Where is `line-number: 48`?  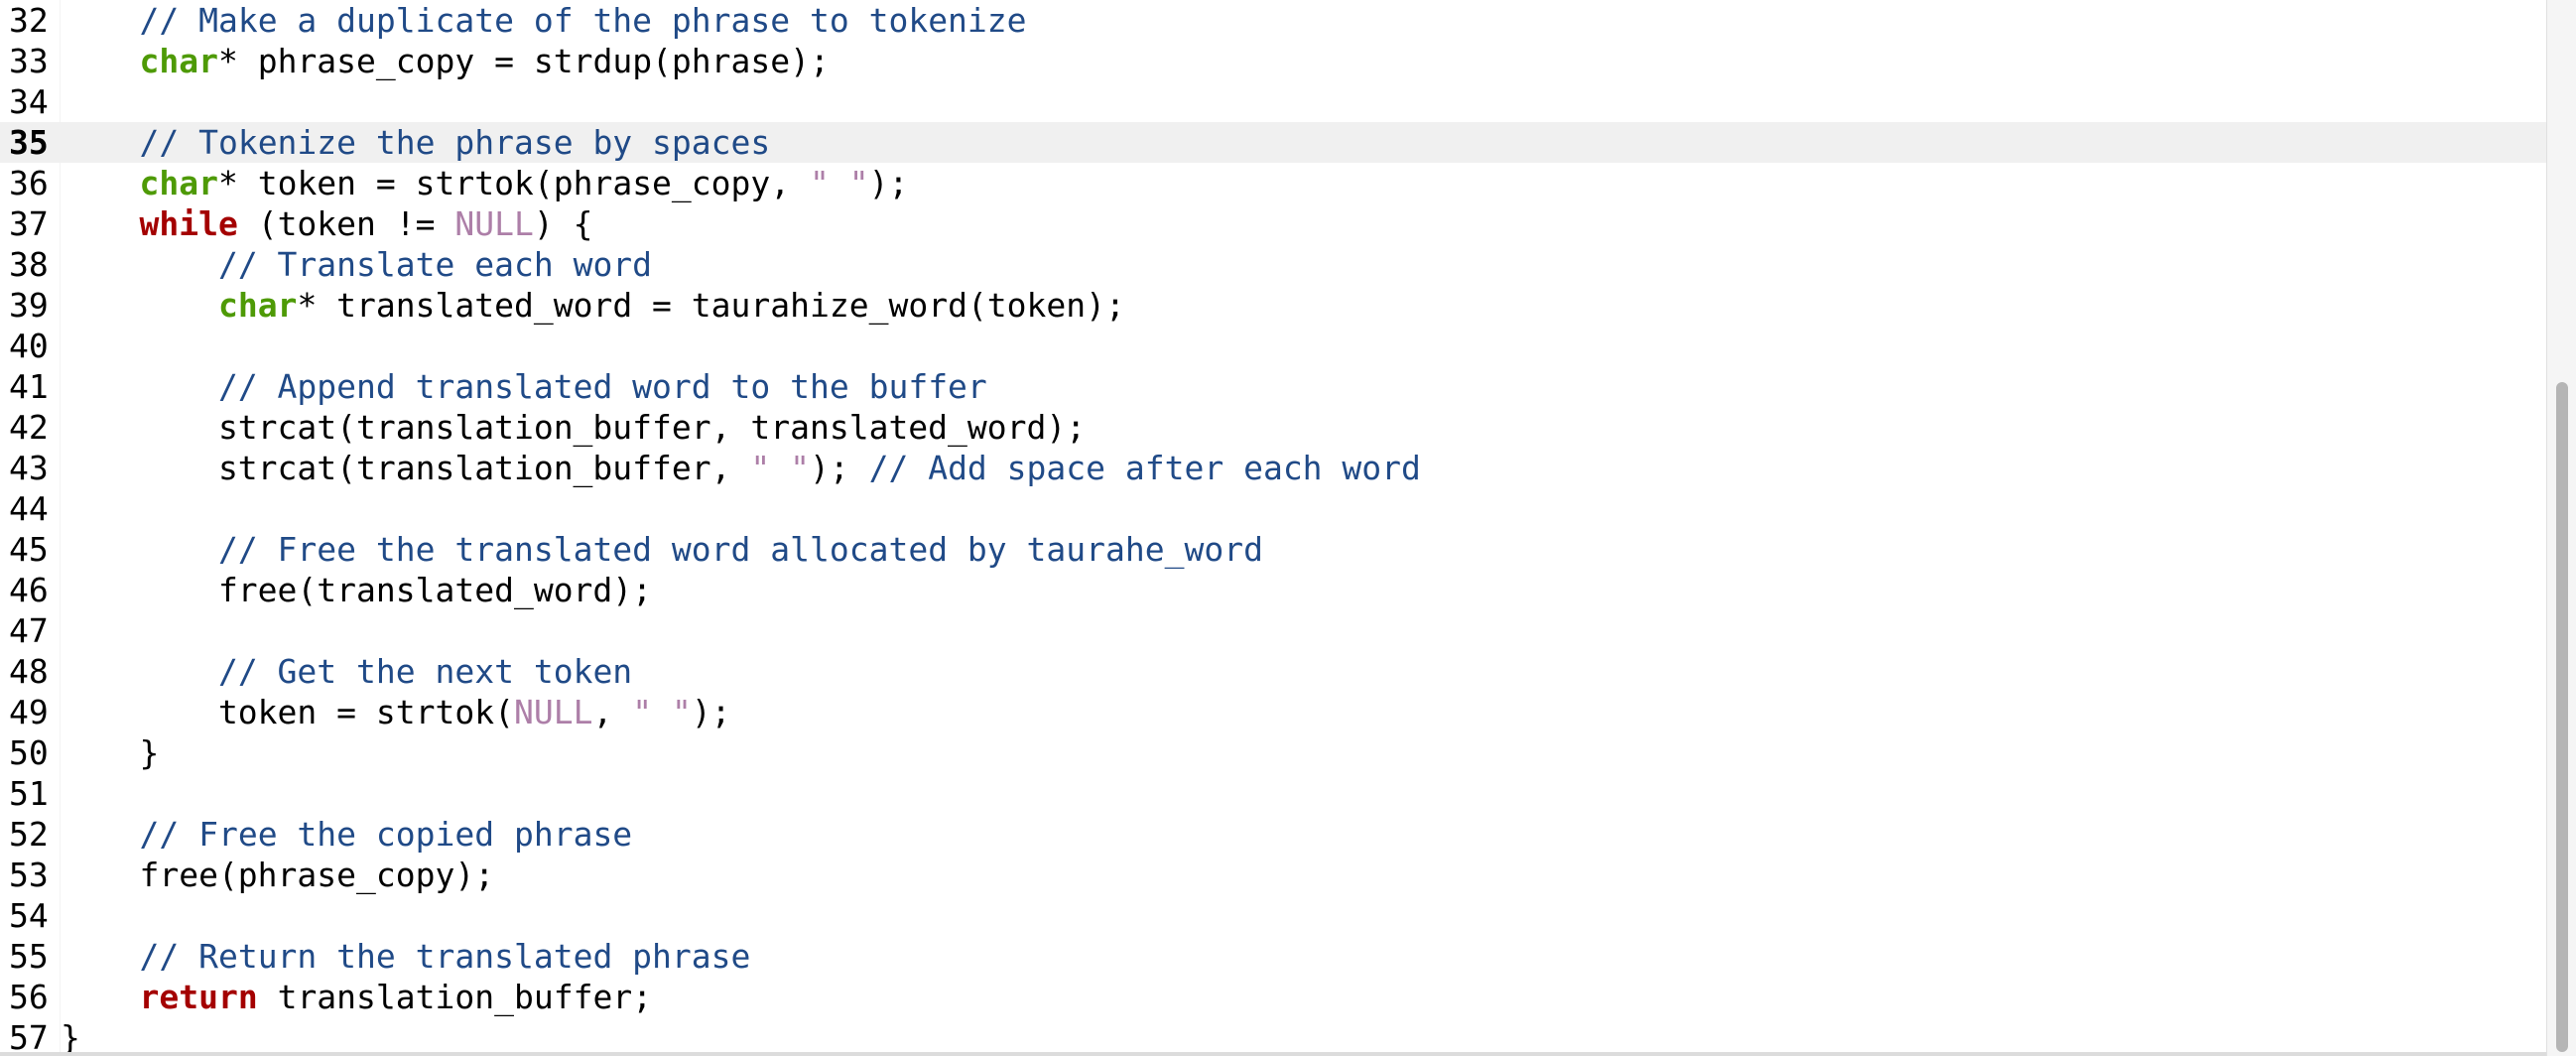
line-number: 48 is located at coordinates (29, 671).